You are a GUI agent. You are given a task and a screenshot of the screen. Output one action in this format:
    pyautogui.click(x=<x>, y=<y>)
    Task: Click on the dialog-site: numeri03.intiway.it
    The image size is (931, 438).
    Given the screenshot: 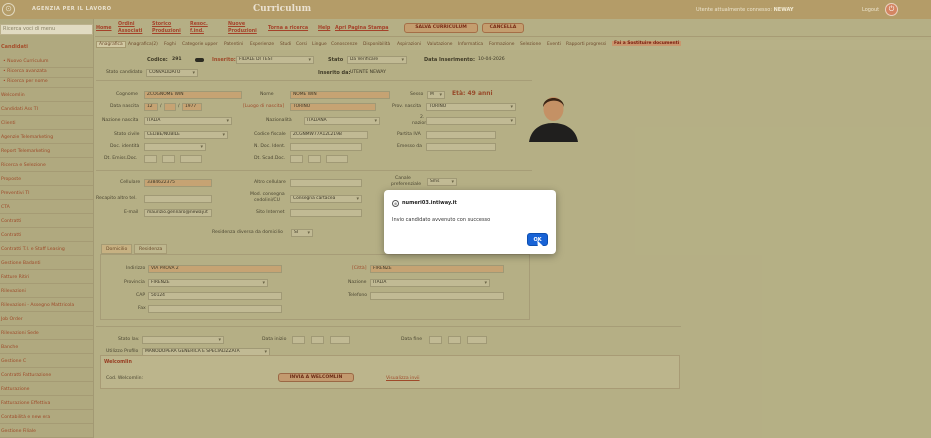 What is the action you would take?
    pyautogui.click(x=429, y=203)
    